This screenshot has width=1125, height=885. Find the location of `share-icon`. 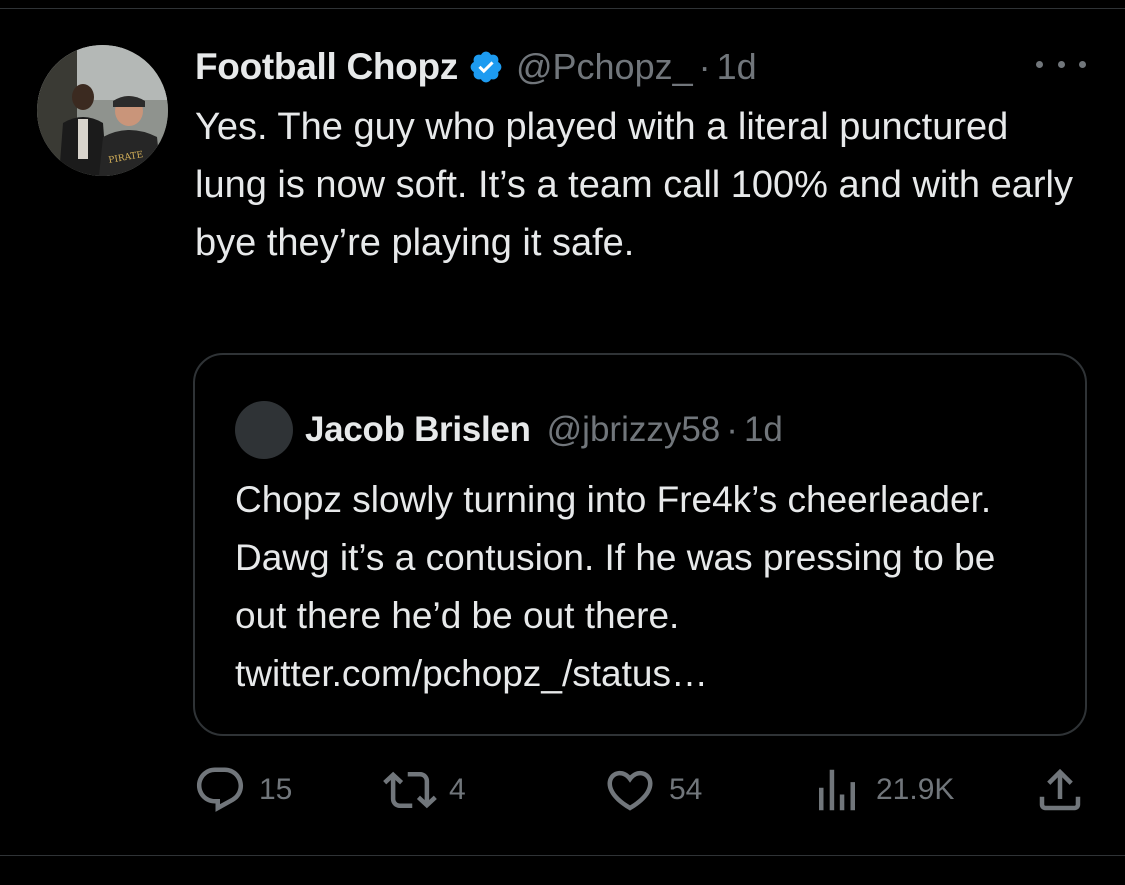

share-icon is located at coordinates (1060, 790).